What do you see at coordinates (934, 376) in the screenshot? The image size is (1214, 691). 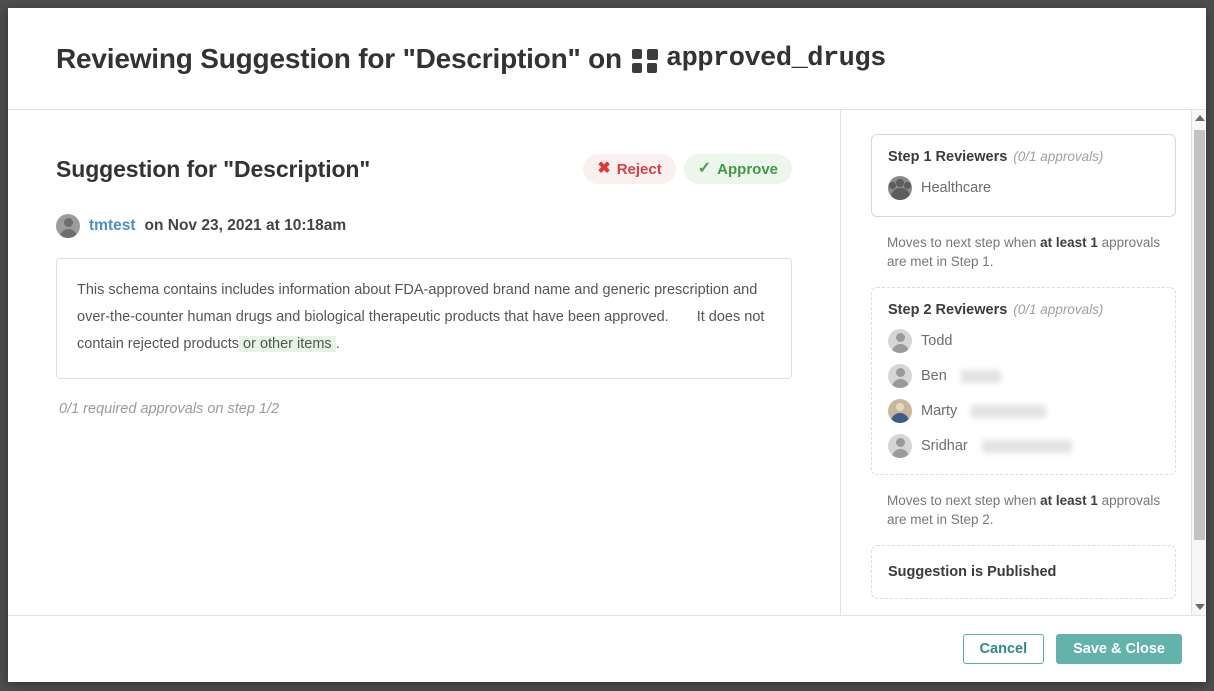 I see `reviewer-name: Ben` at bounding box center [934, 376].